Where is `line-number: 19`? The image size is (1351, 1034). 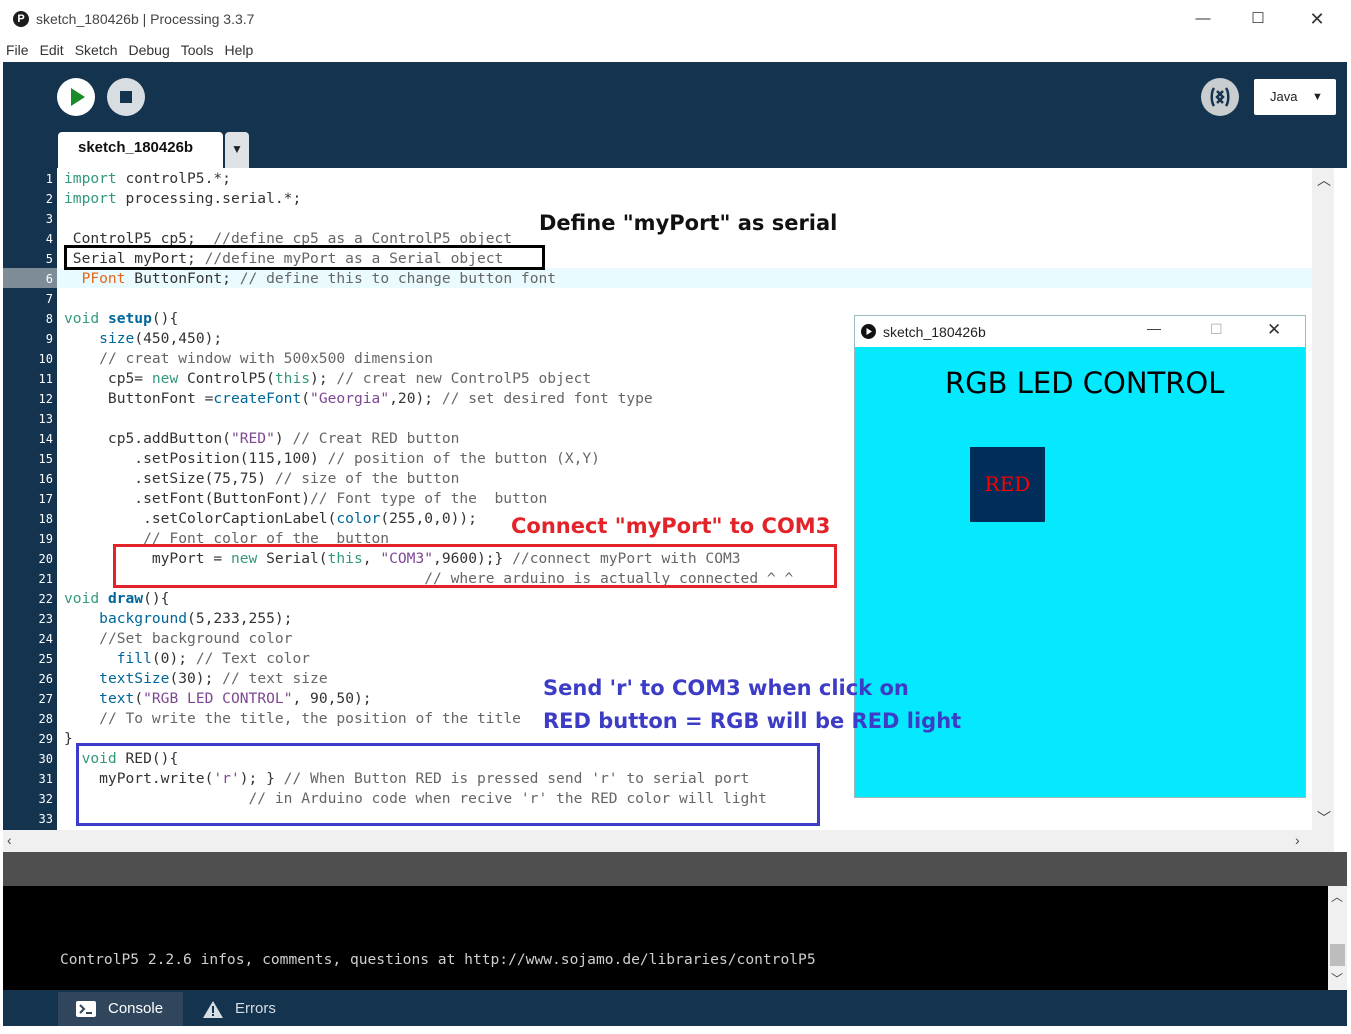 line-number: 19 is located at coordinates (45, 539).